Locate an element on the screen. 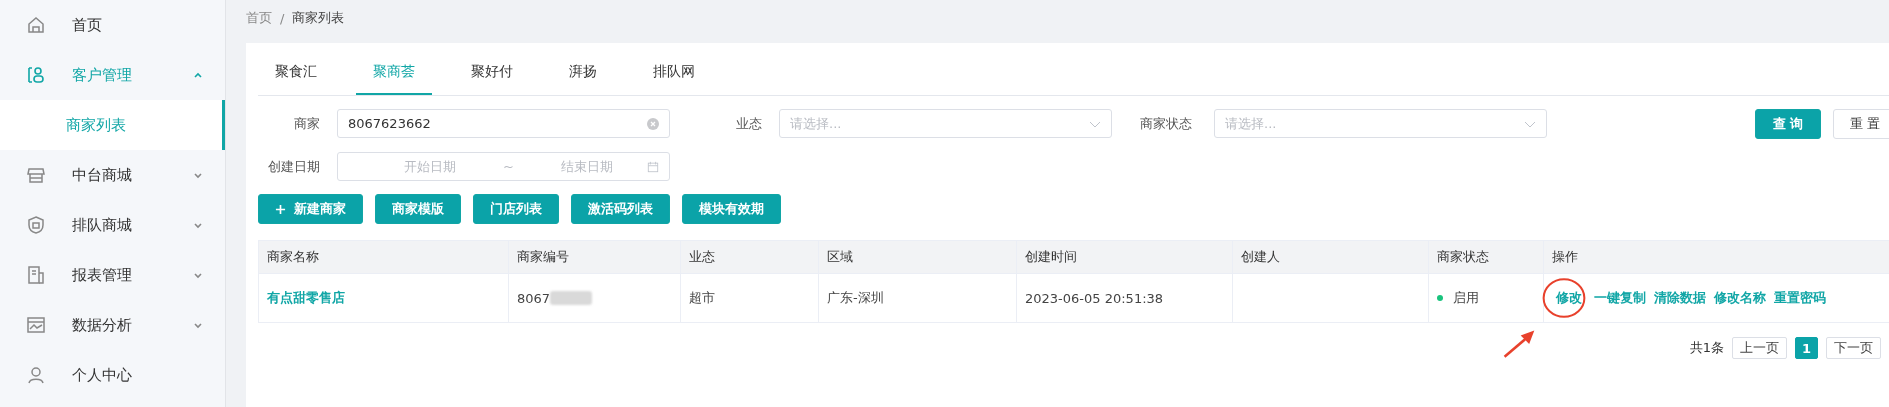 The image size is (1889, 407). blurred-region is located at coordinates (571, 298).